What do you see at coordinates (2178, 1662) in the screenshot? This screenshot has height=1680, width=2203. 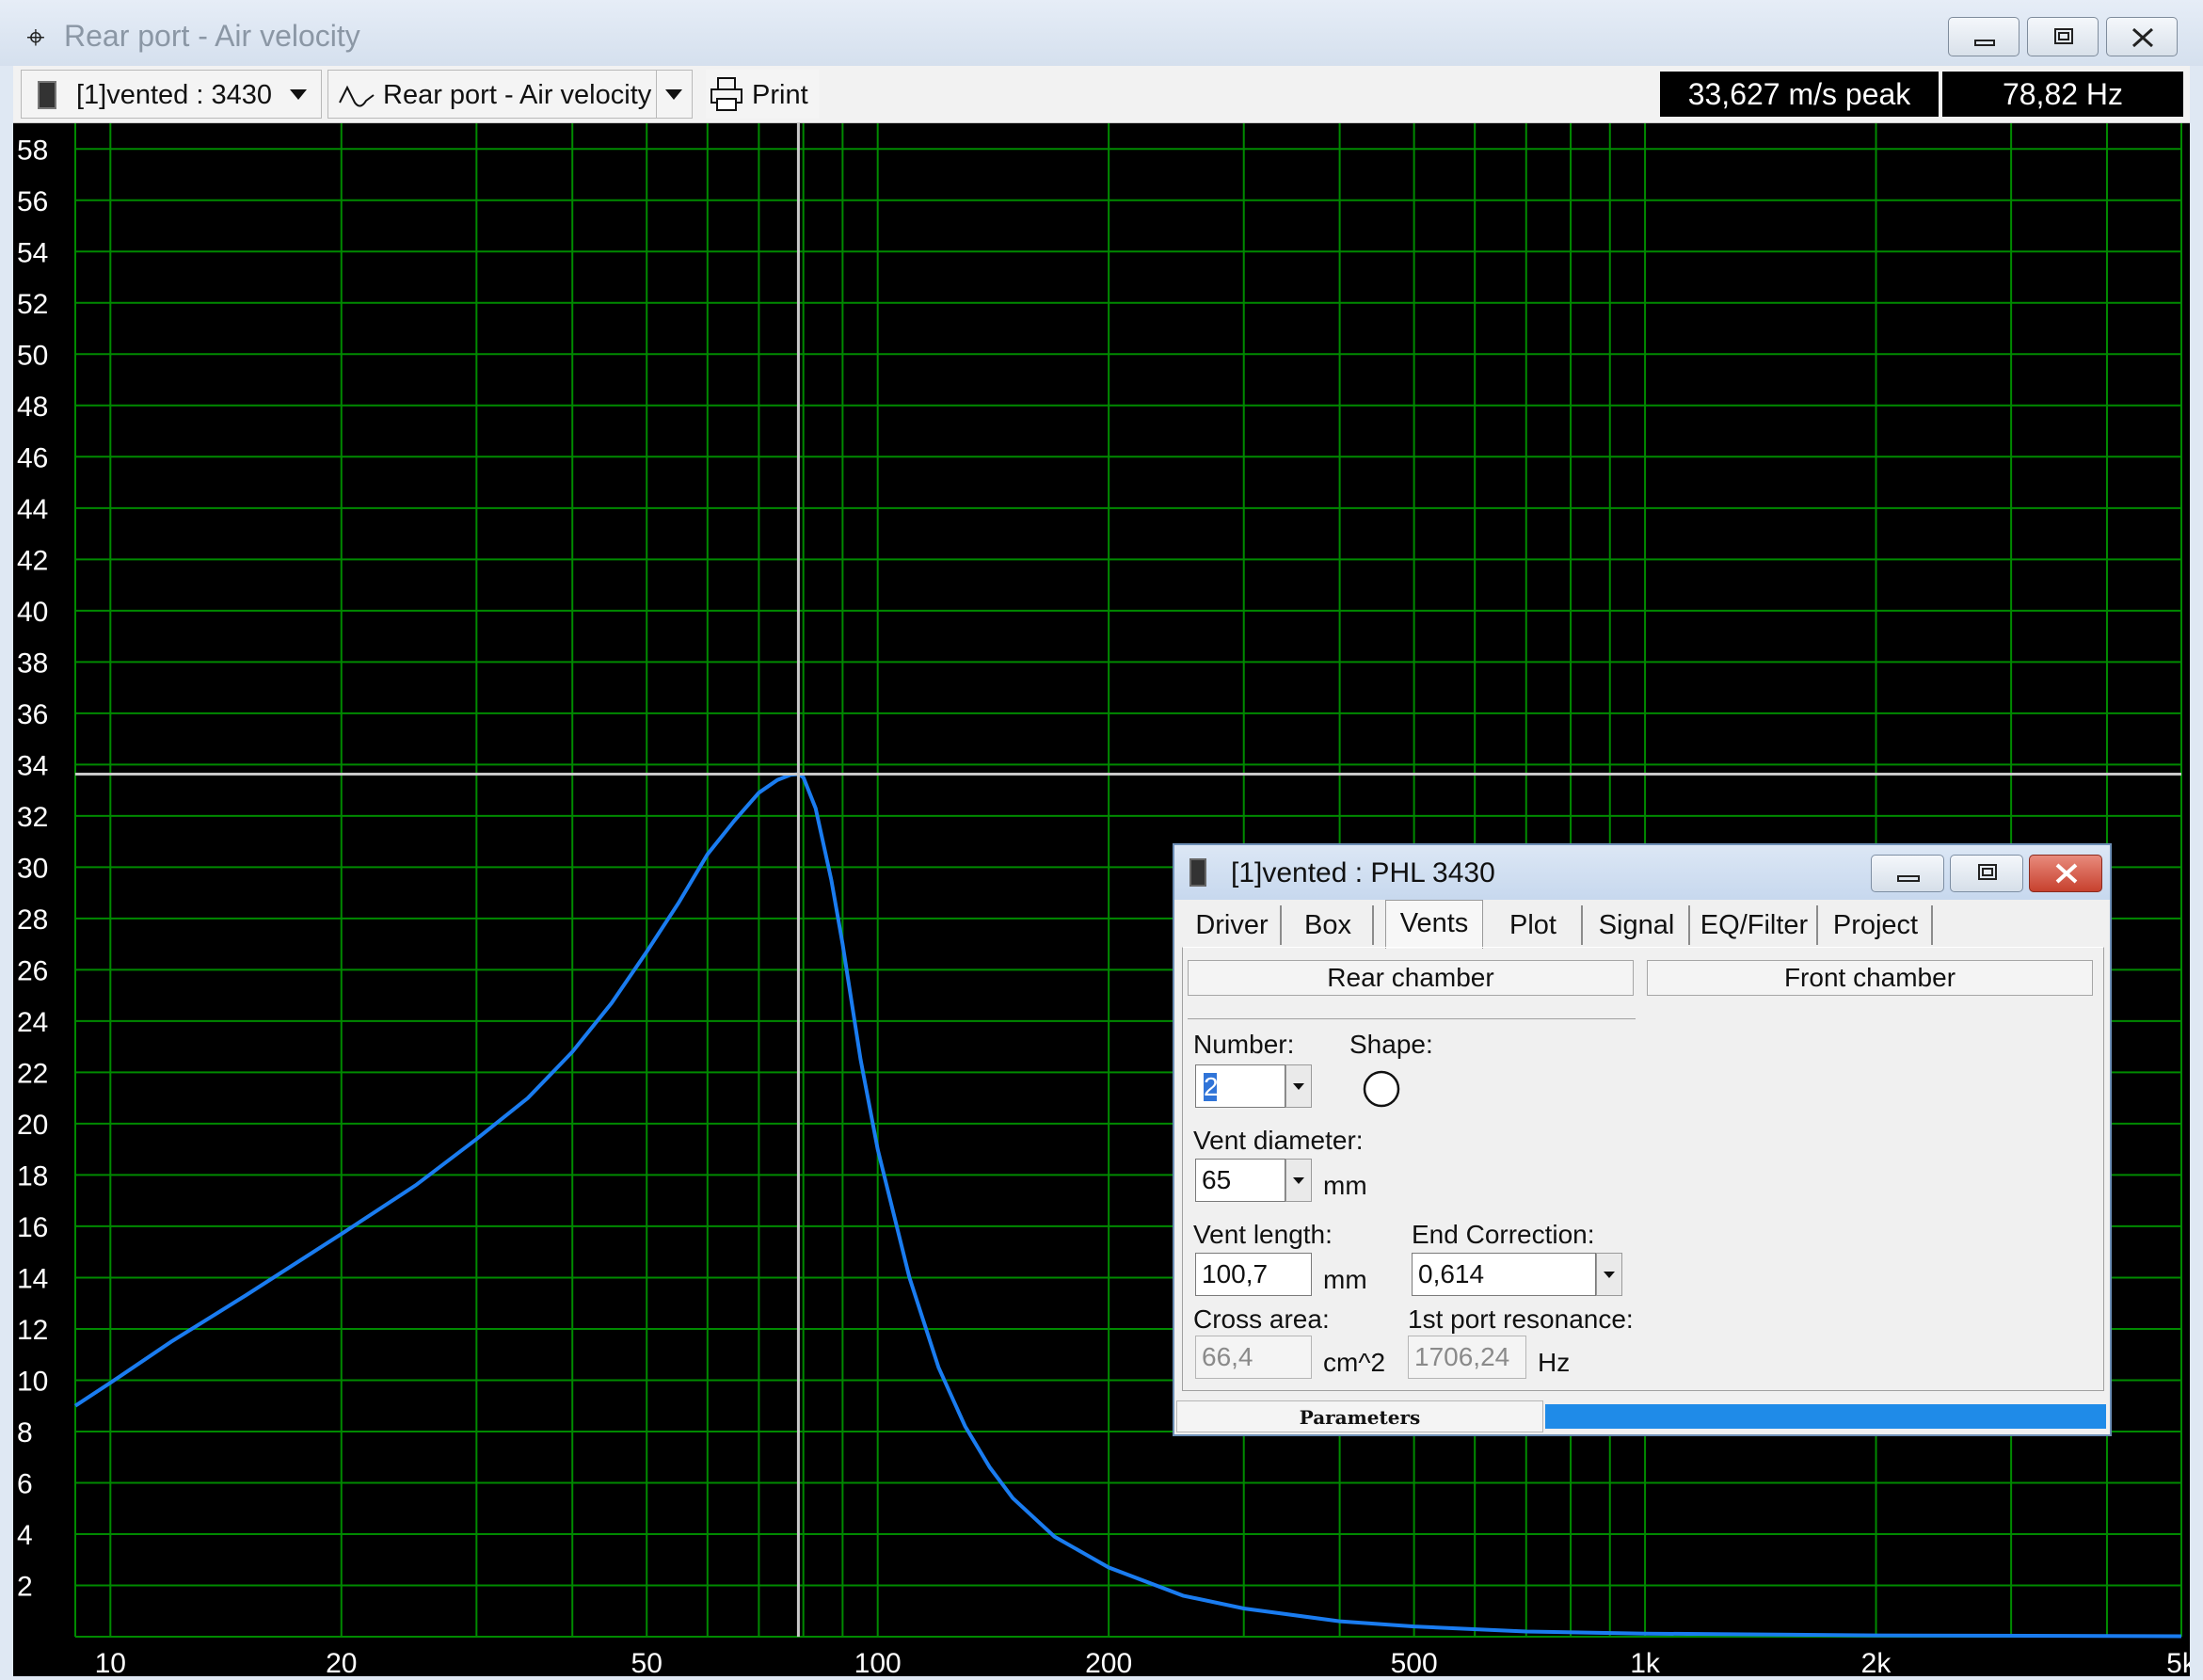 I see `x-tick-label: 5k` at bounding box center [2178, 1662].